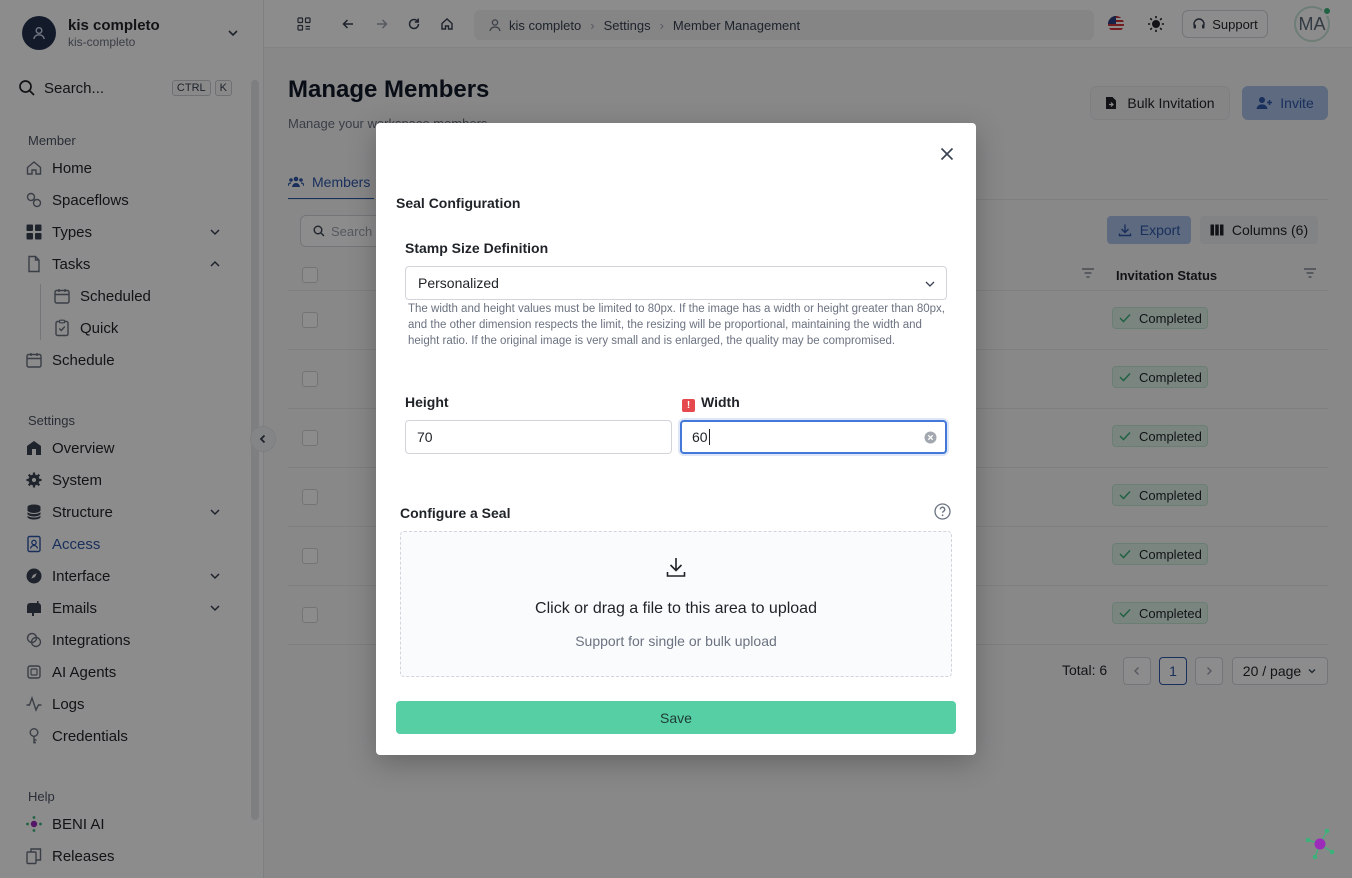 The image size is (1352, 878). I want to click on upload-hint: Support for single or bulk upload, so click(676, 641).